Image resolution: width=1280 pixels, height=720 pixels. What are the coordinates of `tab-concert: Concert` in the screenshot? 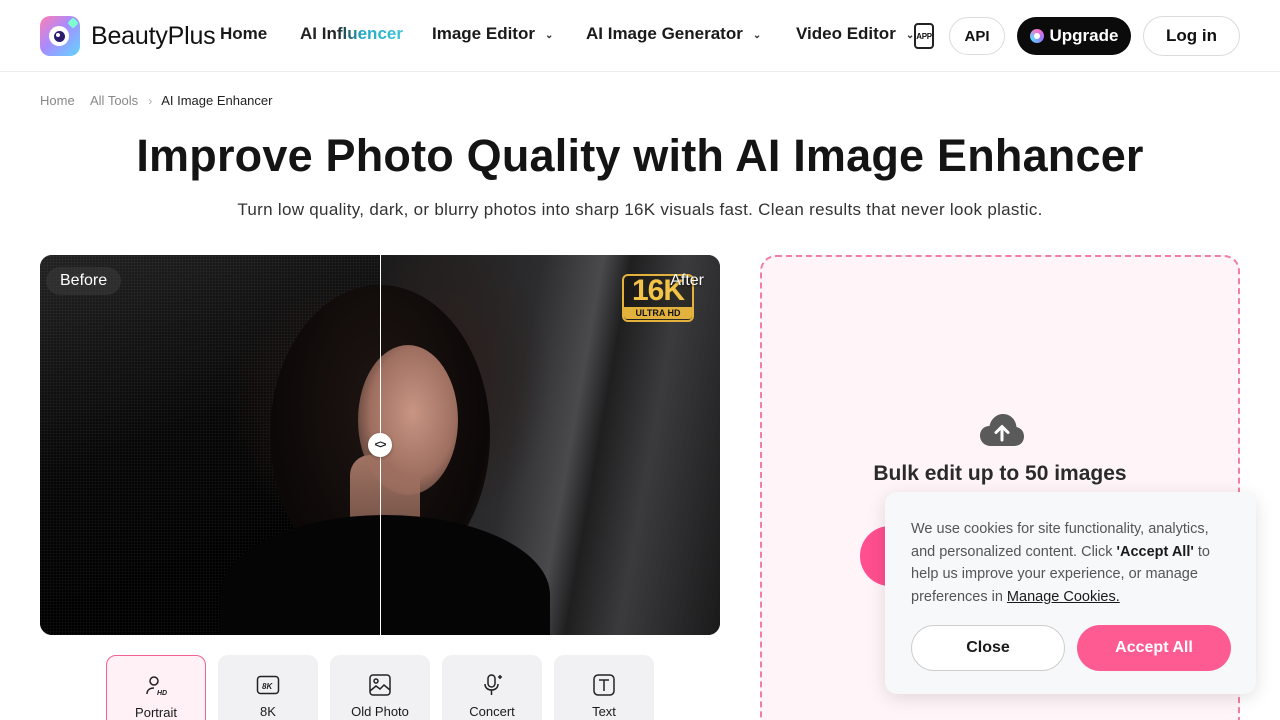 It's located at (492, 687).